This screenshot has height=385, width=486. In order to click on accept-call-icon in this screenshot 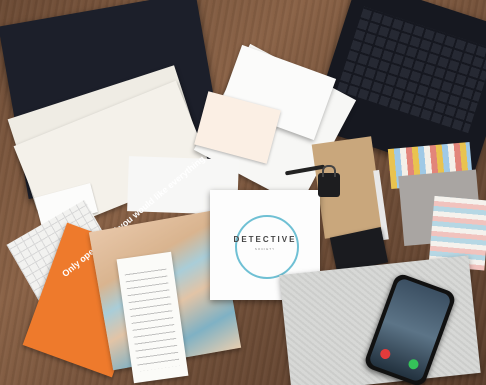, I will do `click(413, 364)`.